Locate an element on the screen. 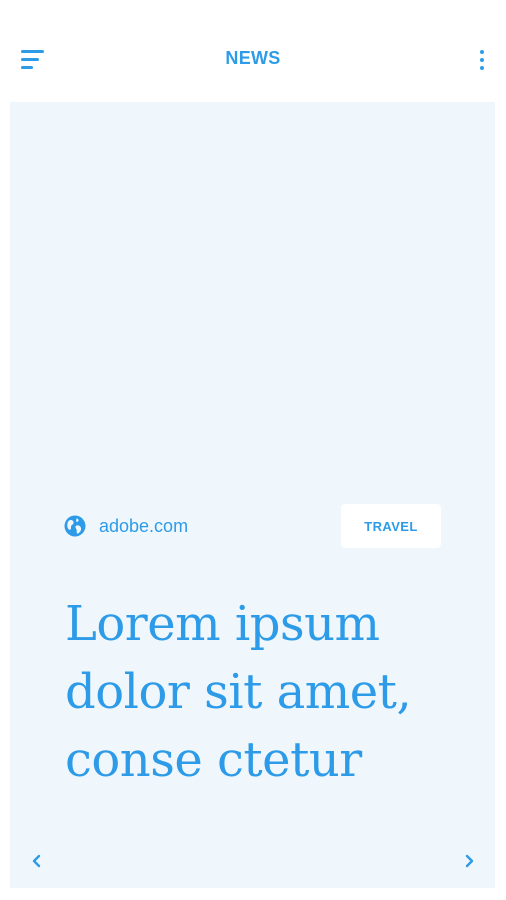 The image size is (506, 900). category-tag: TRAVEL is located at coordinates (391, 526).